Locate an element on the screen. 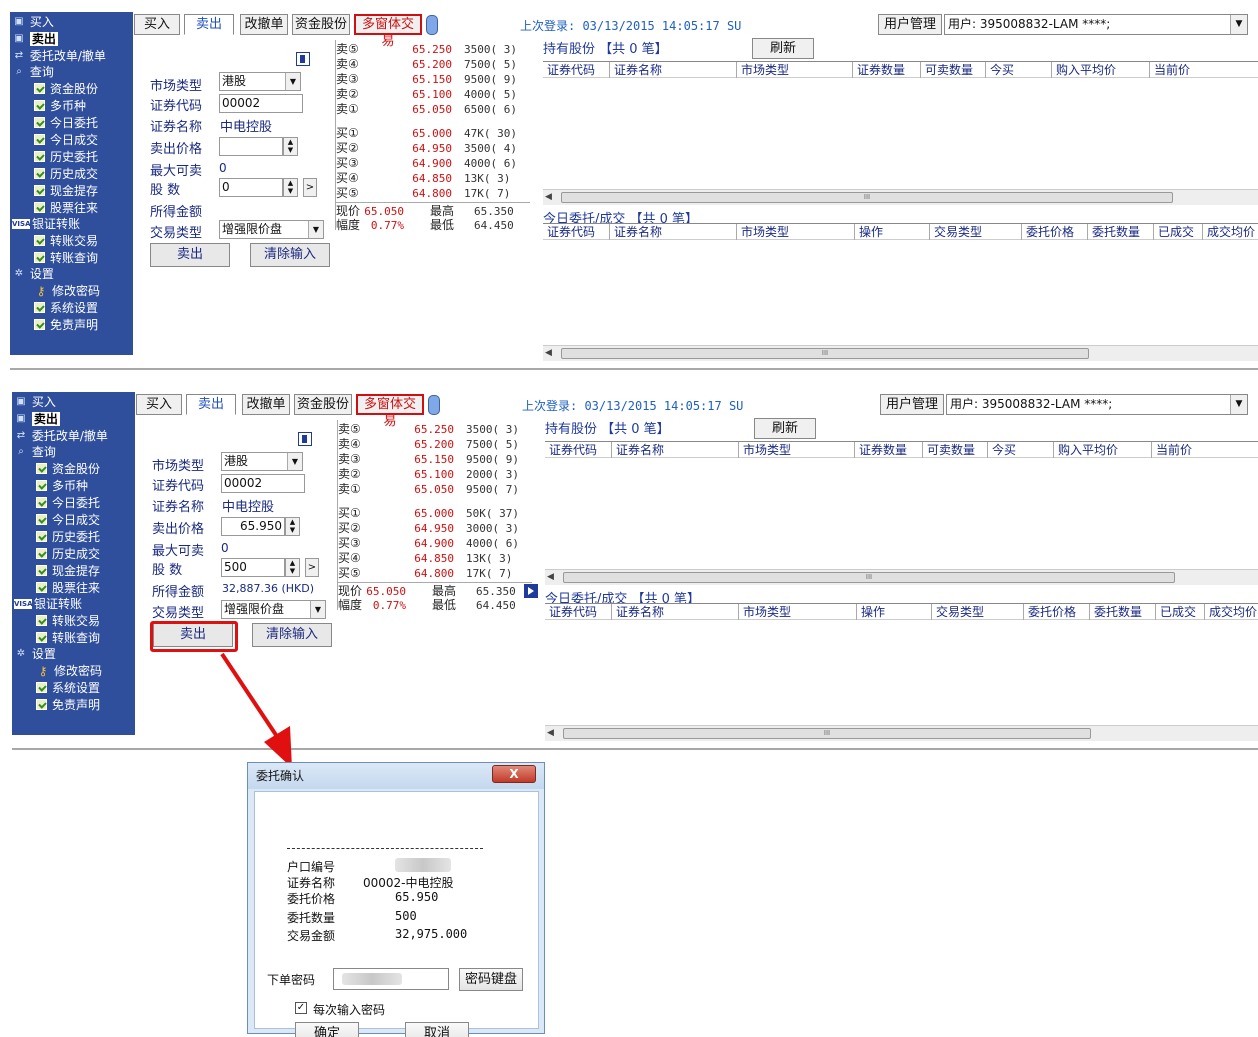  cancel-button: 取消 is located at coordinates (437, 1029).